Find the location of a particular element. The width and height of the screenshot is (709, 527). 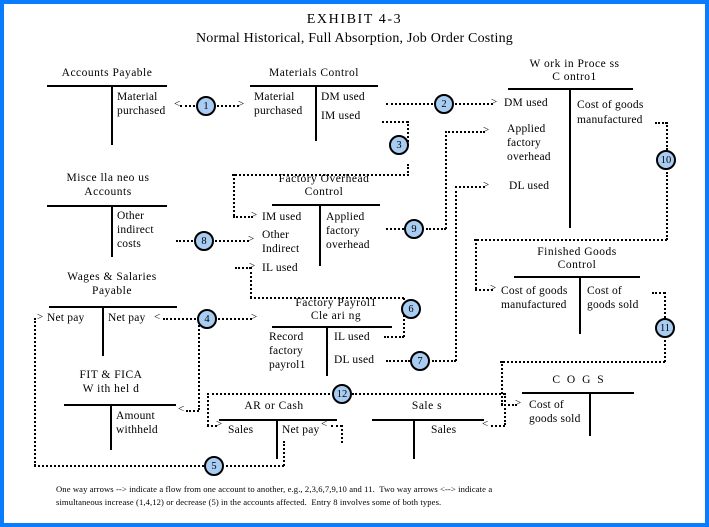

connector-ar-net-pay-vert is located at coordinates (342, 434).